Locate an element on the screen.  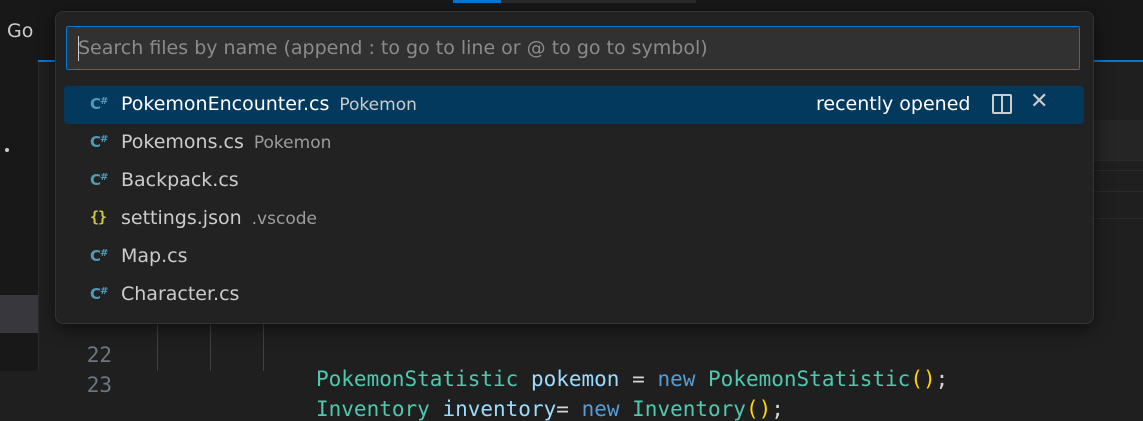
file-name: Pokemons.cs is located at coordinates (182, 142).